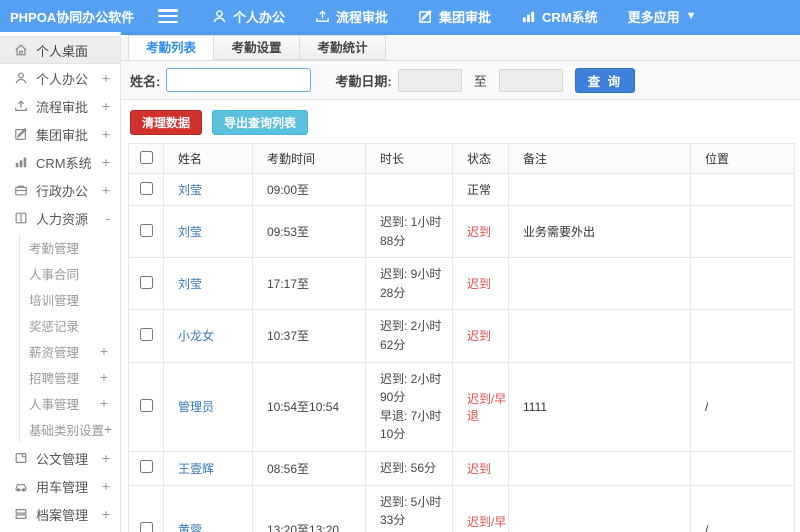 This screenshot has width=800, height=532. Describe the element at coordinates (309, 158) in the screenshot. I see `col-header-time: 考勤时间` at that location.